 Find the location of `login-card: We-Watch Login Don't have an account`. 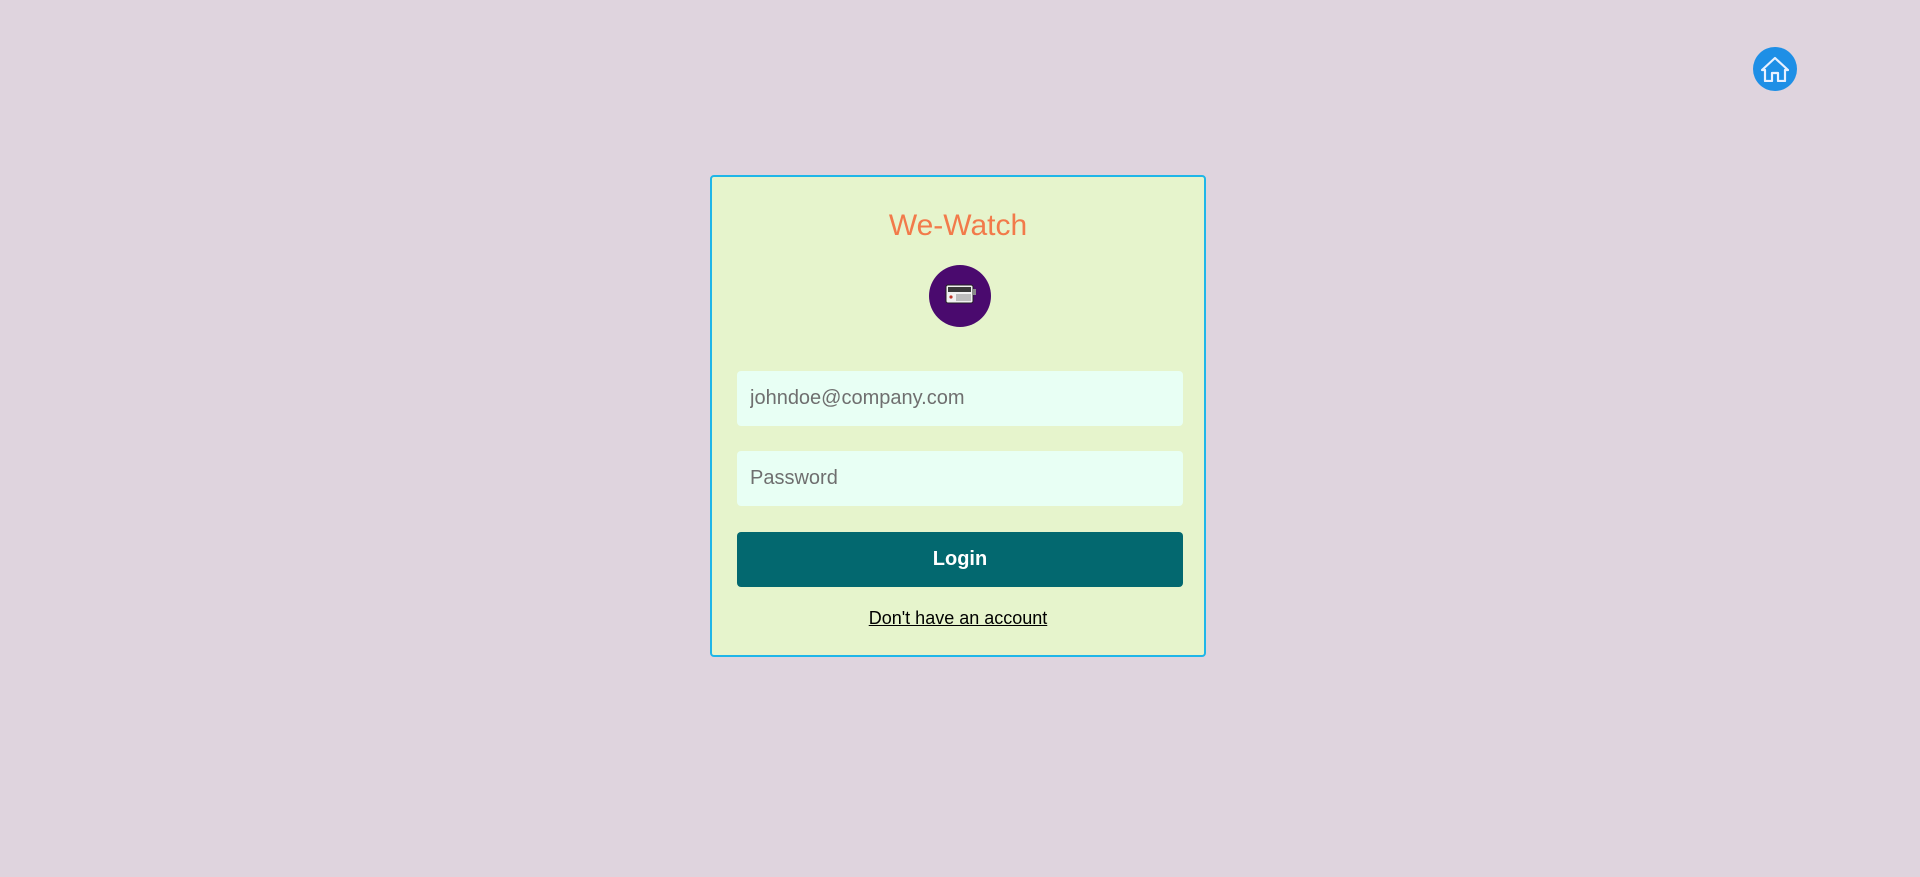

login-card: We-Watch Login Don't have an account is located at coordinates (958, 416).